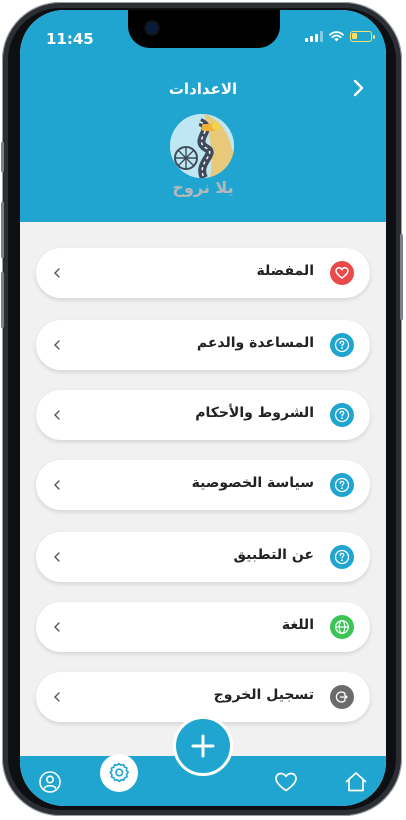  Describe the element at coordinates (362, 36) in the screenshot. I see `battery-icon` at that location.